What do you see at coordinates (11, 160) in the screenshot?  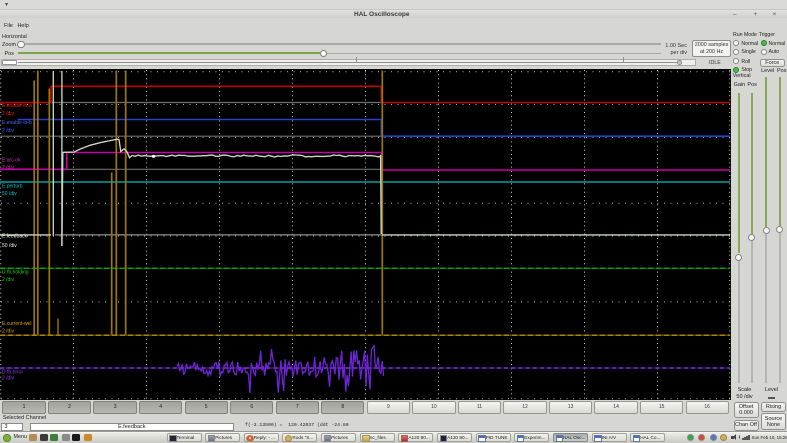 I see `svg-text: E.arc-ok` at bounding box center [11, 160].